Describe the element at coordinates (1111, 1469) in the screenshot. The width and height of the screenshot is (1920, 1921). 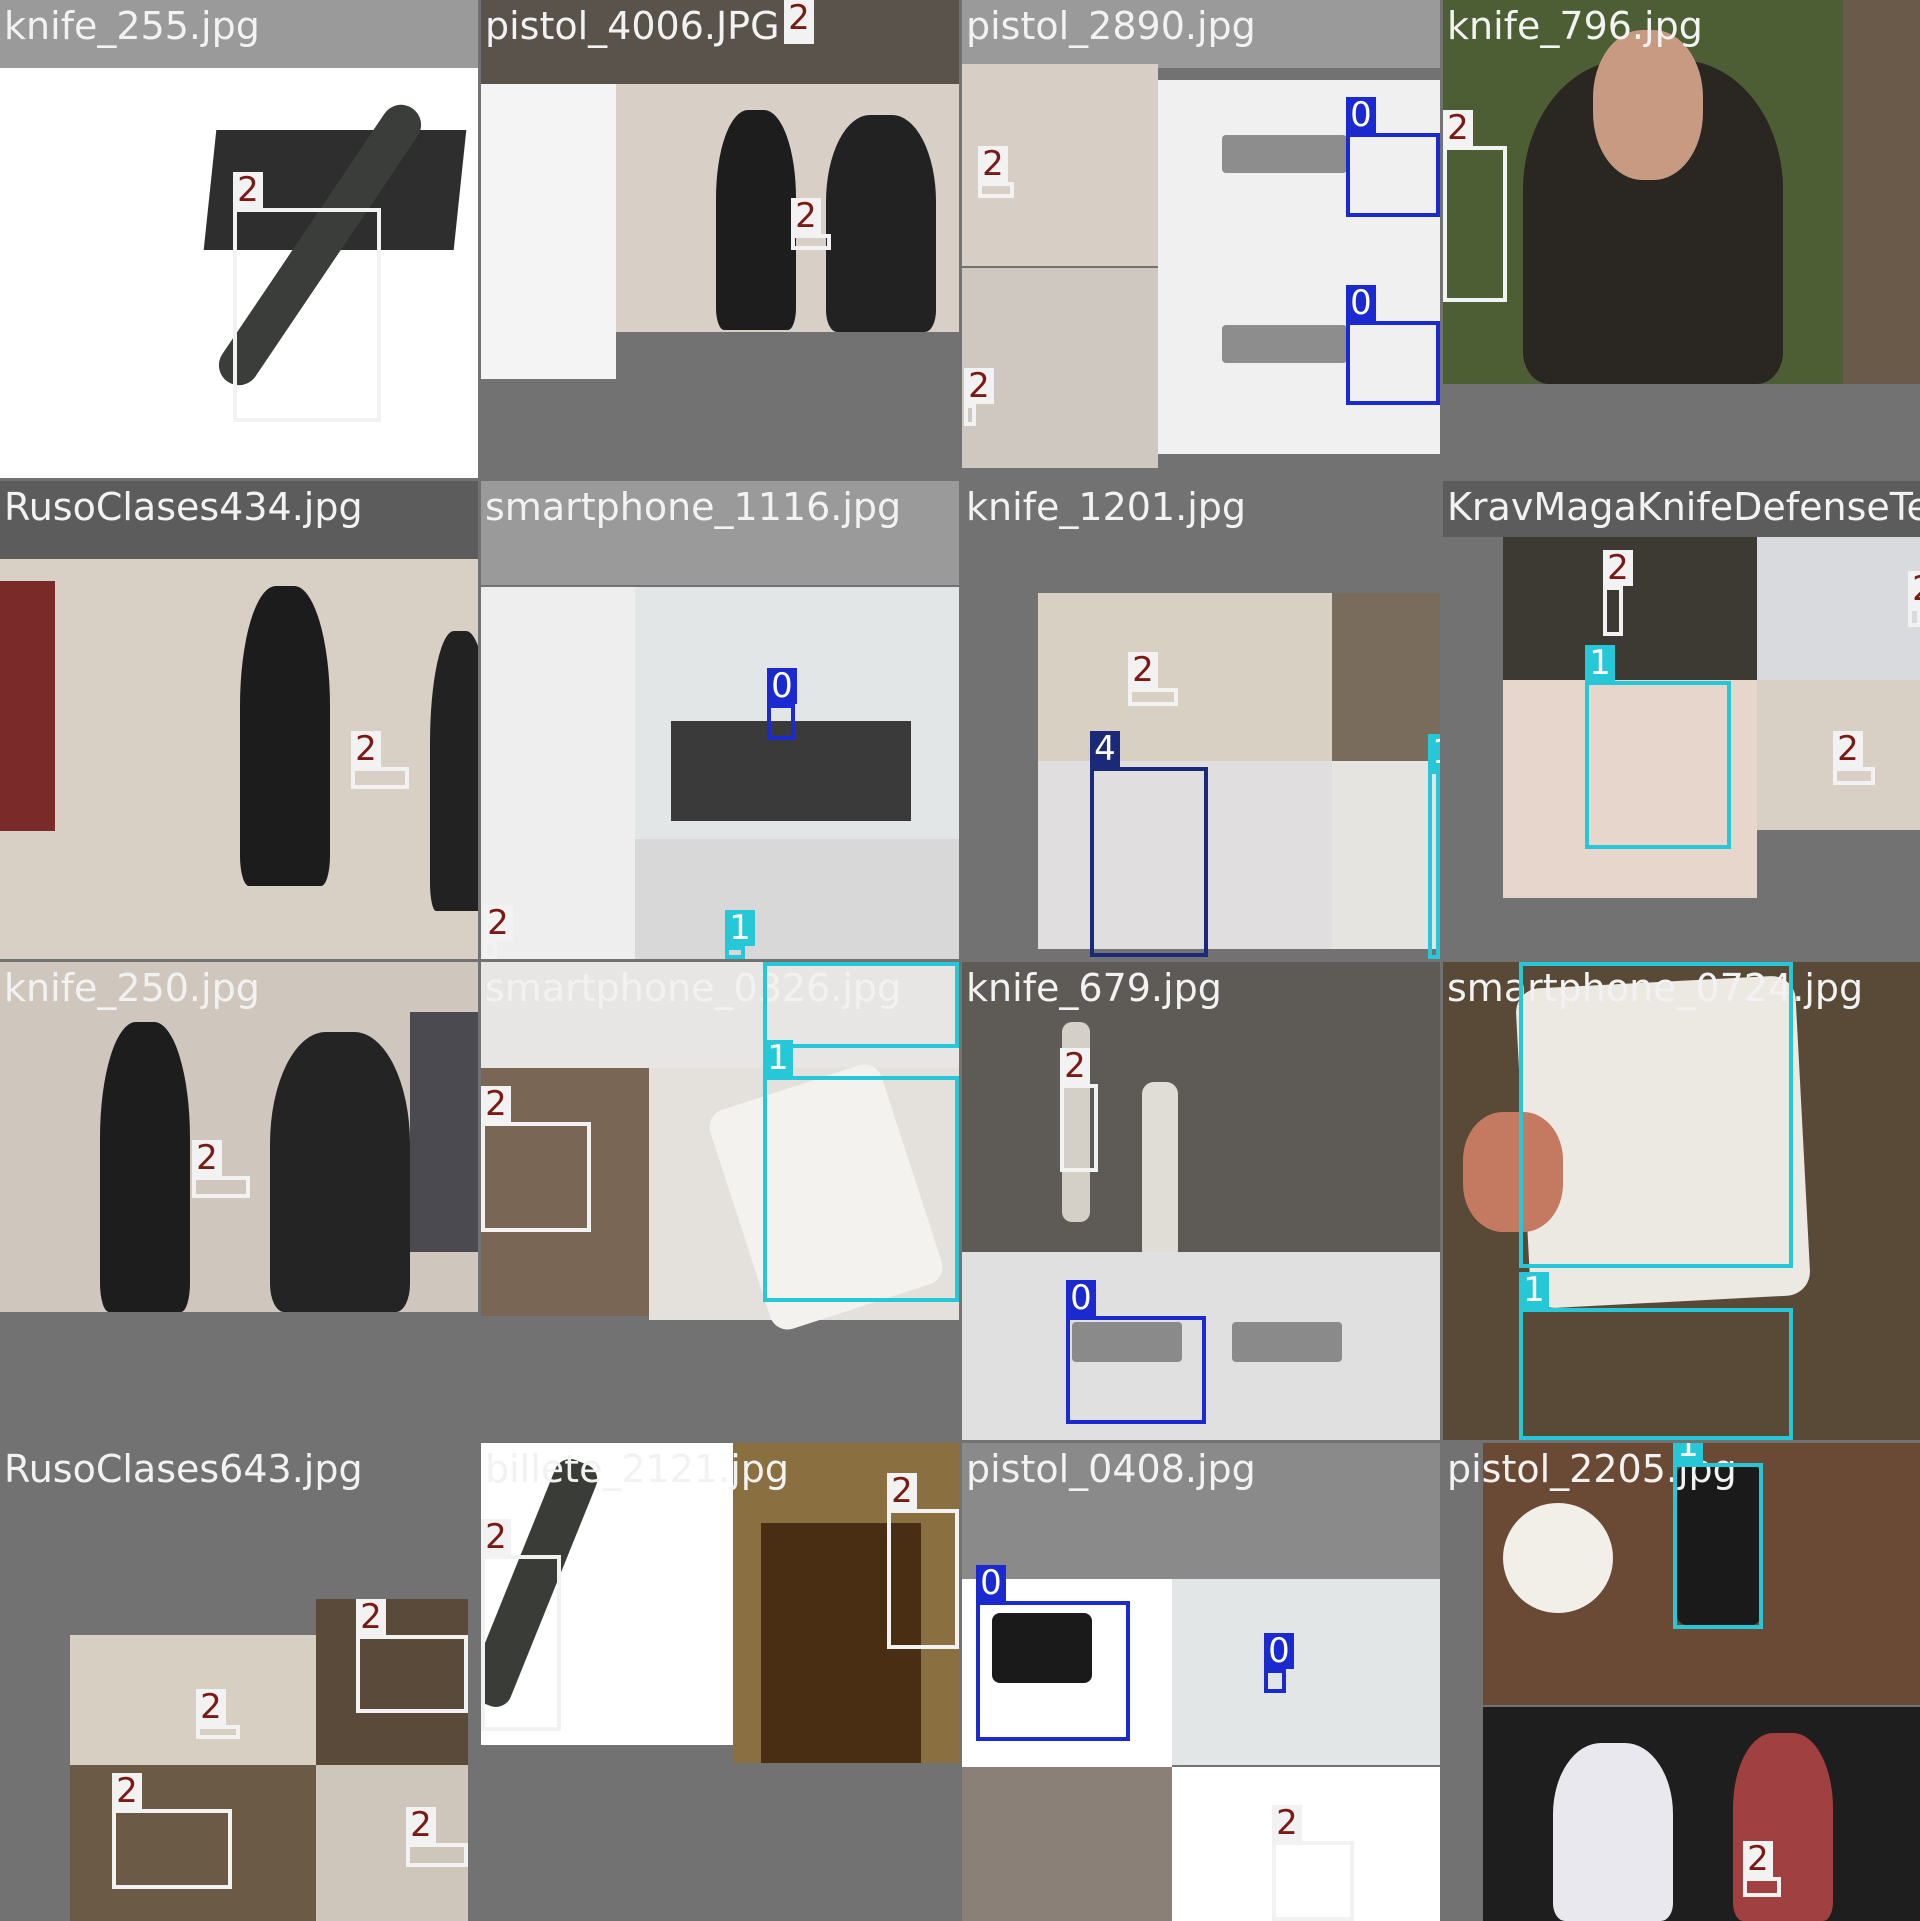
I see `tile-filename: pistol_0408.jpg` at that location.